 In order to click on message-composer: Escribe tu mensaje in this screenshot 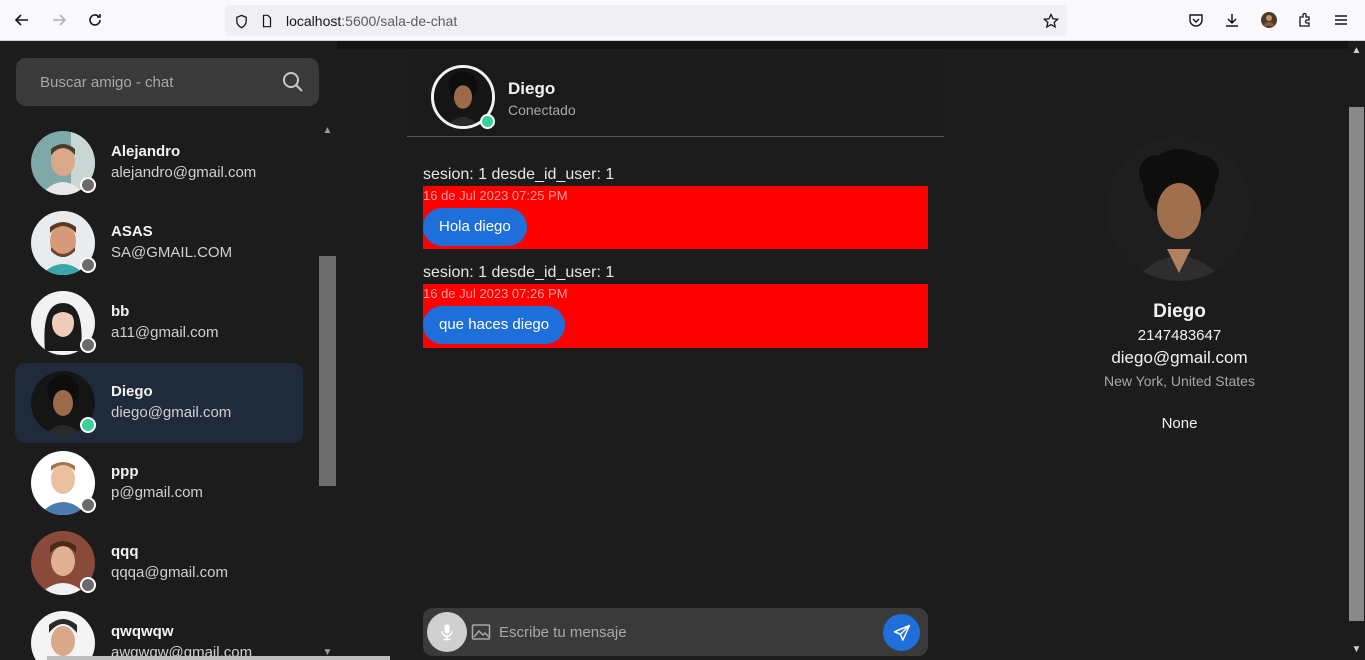, I will do `click(675, 632)`.